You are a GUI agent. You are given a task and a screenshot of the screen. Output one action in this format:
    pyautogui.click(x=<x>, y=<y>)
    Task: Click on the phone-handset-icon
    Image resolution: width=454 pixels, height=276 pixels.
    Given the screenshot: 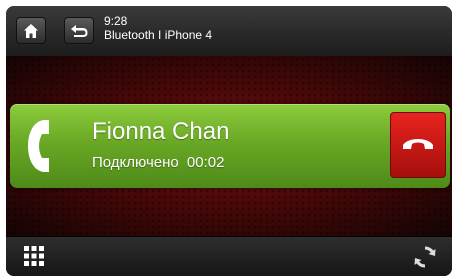 What is the action you would take?
    pyautogui.click(x=38, y=148)
    